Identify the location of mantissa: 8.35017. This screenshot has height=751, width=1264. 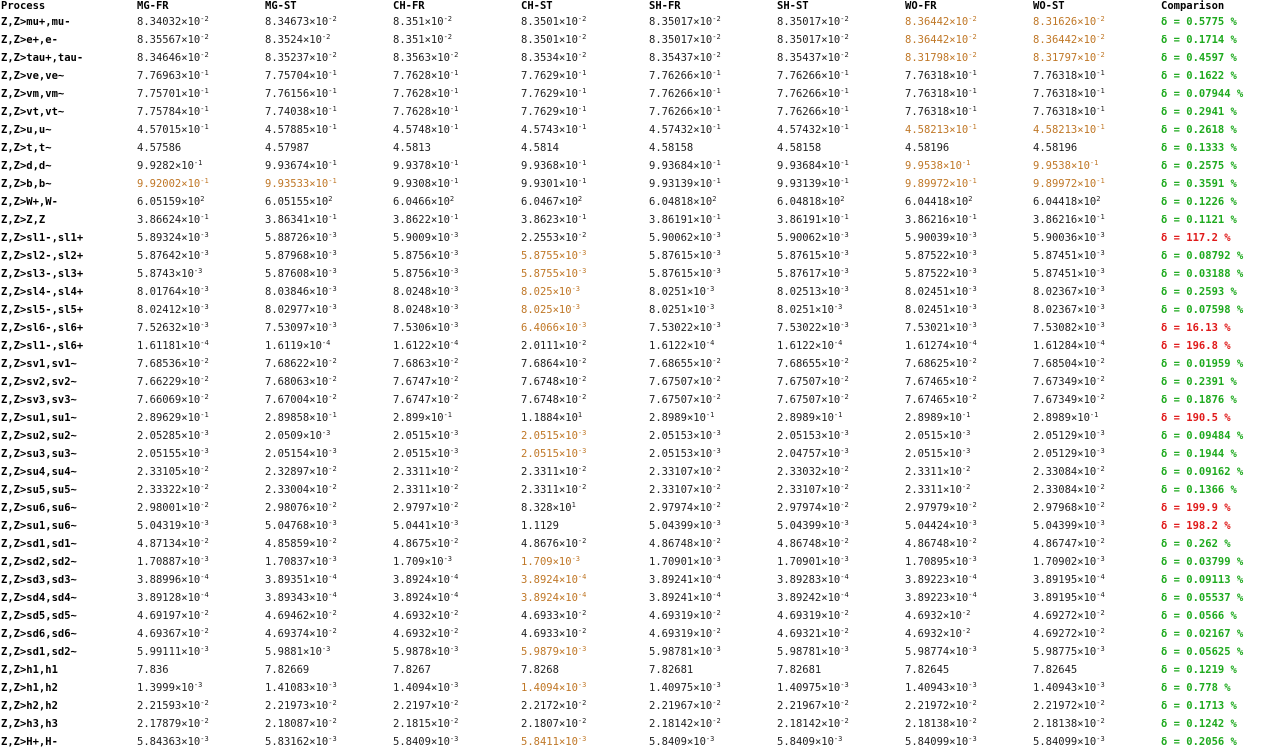
(671, 40).